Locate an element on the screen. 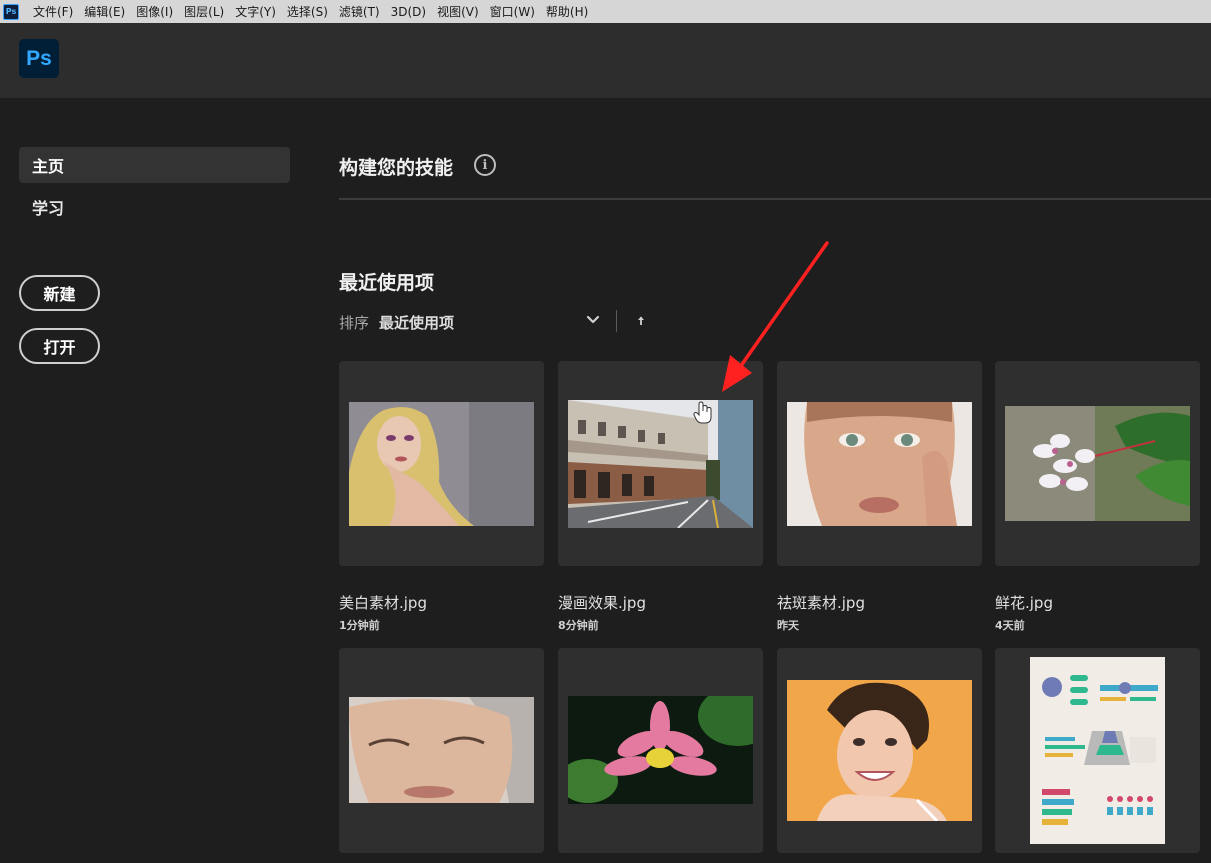 The height and width of the screenshot is (863, 1211). photoshop-logo: Ps is located at coordinates (39, 58).